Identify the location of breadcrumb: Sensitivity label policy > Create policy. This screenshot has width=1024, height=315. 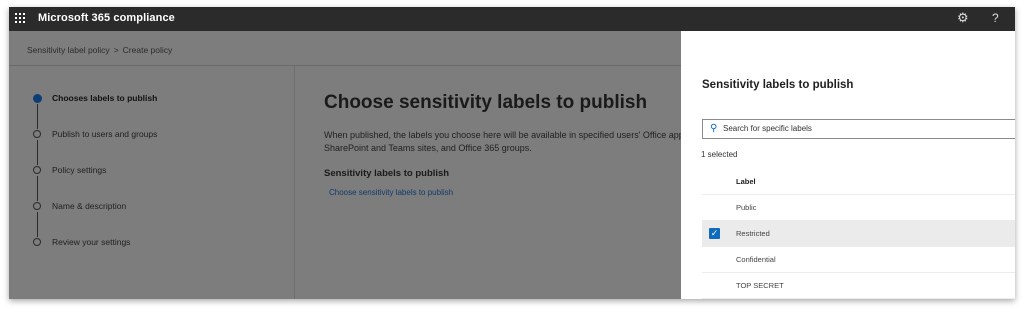
(99, 50).